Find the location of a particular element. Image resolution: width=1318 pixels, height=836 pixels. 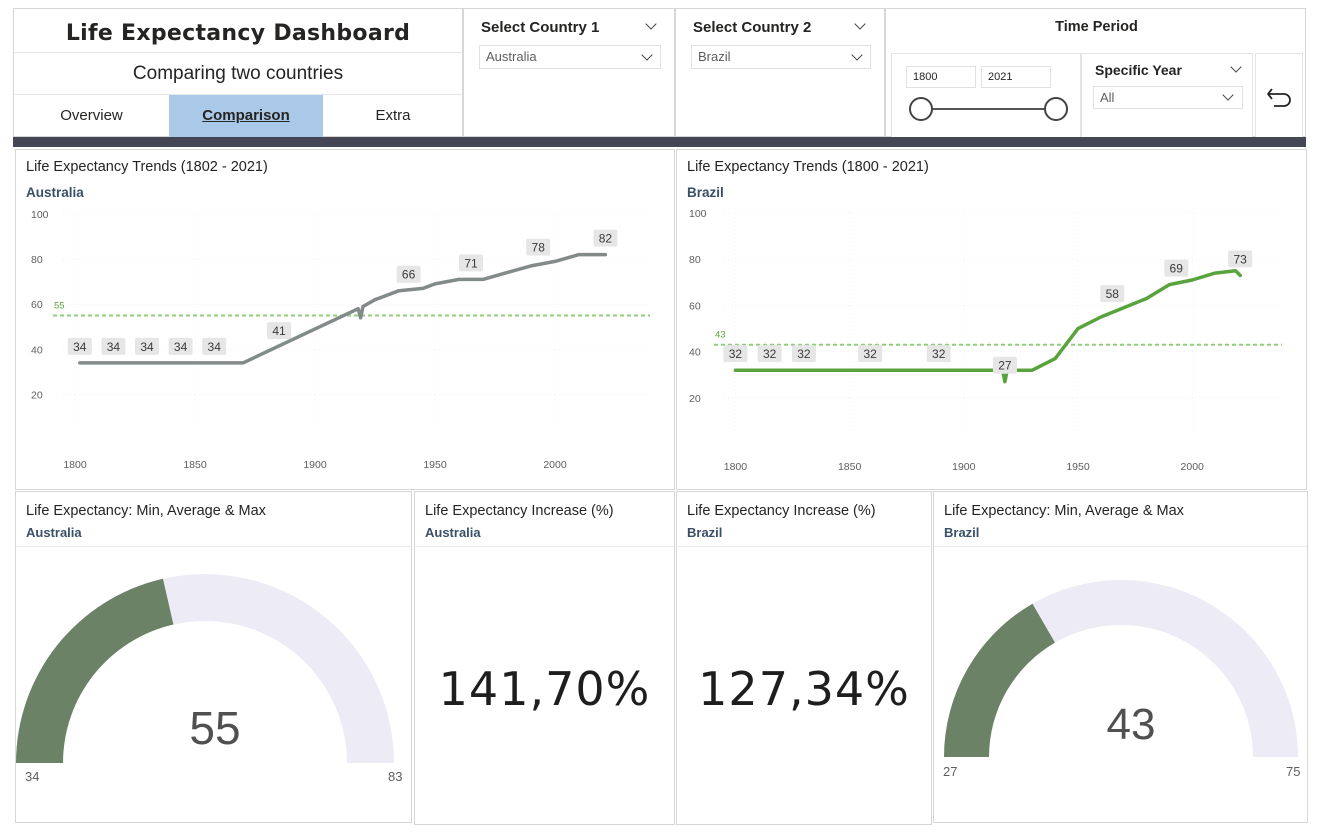

data-label-text: 66 is located at coordinates (409, 275).